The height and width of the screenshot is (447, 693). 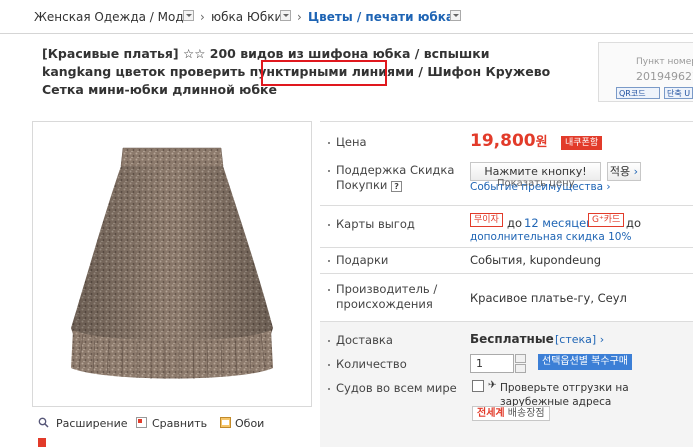 I want to click on help-icon: ?, so click(x=397, y=186).